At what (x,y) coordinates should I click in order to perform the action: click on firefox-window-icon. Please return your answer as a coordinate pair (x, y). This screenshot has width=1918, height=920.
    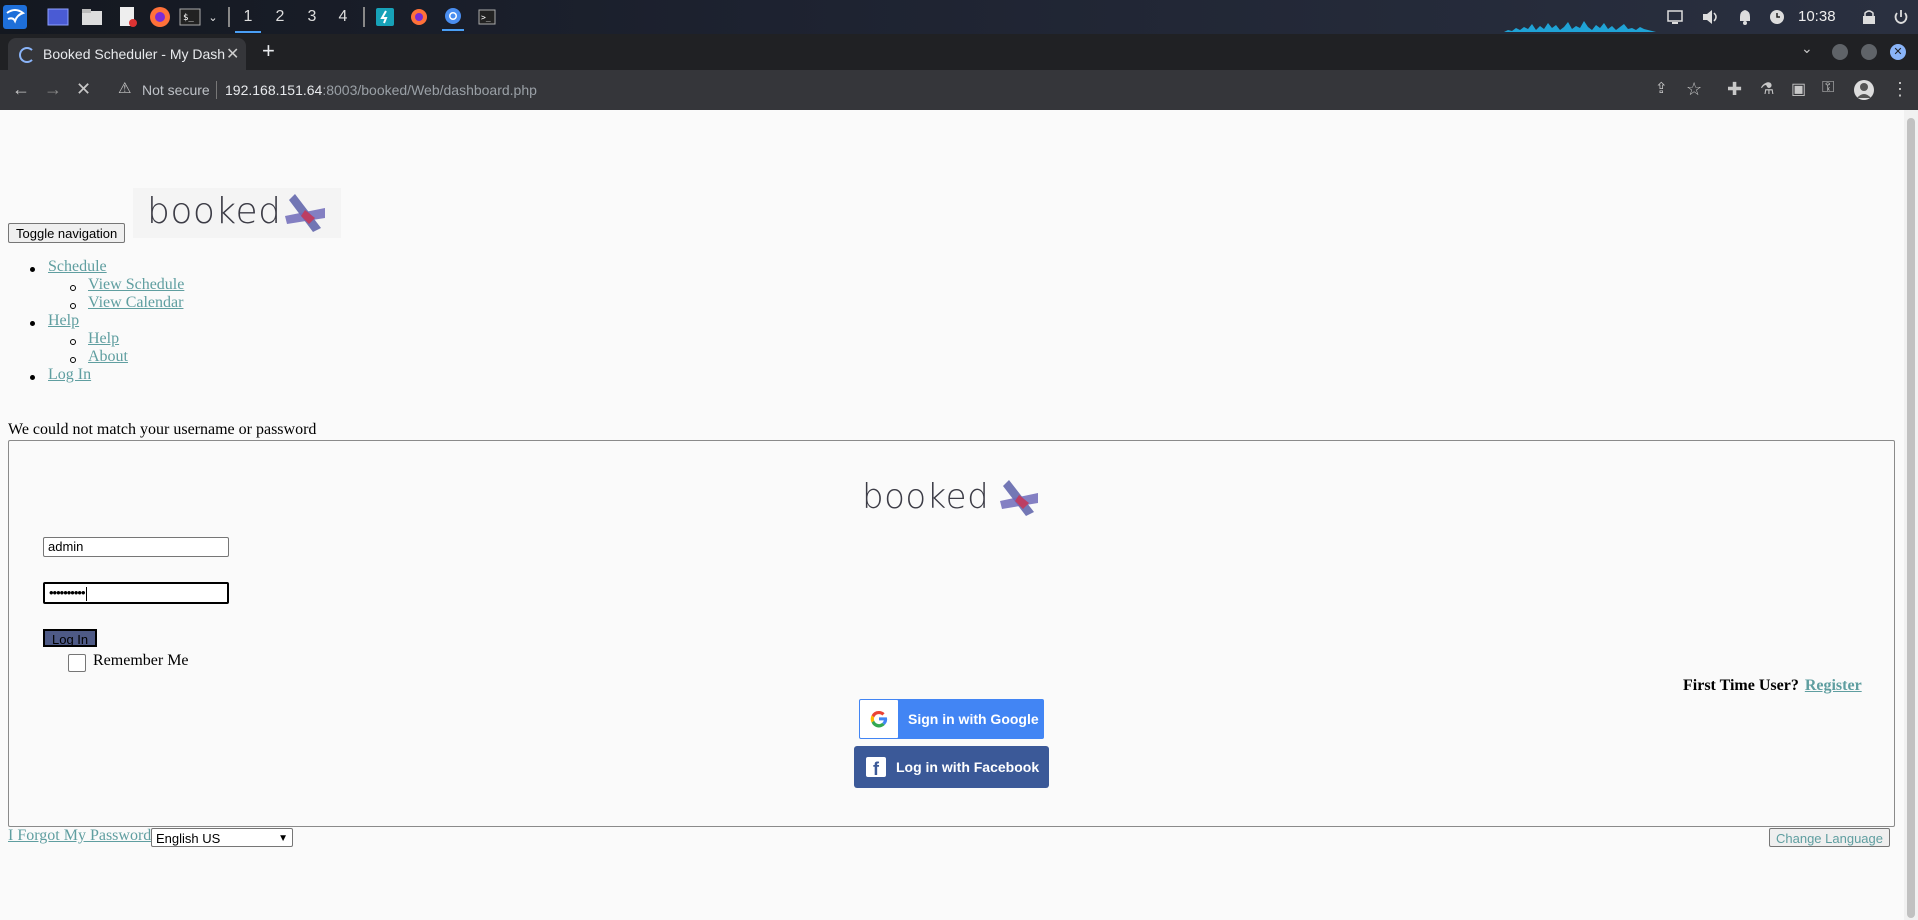
    Looking at the image, I should click on (419, 17).